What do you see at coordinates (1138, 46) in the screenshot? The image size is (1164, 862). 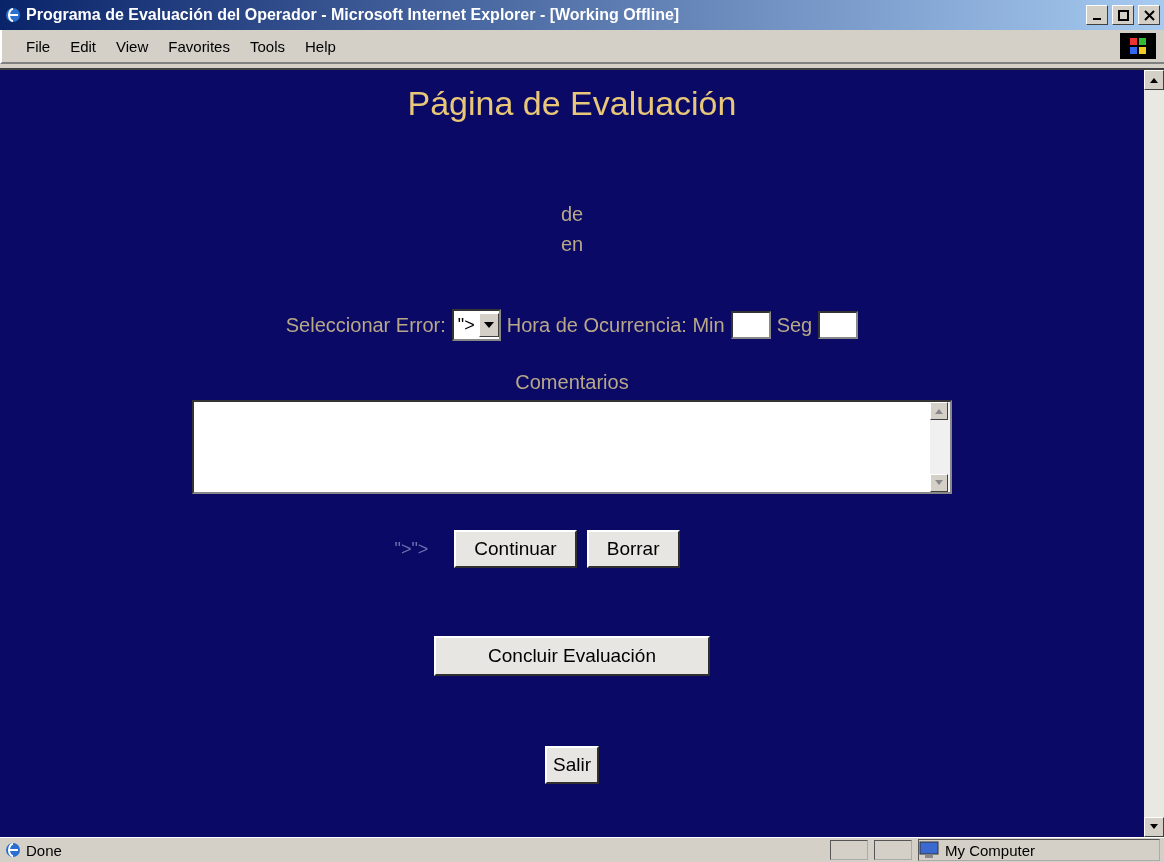 I see `windows-logo-icon` at bounding box center [1138, 46].